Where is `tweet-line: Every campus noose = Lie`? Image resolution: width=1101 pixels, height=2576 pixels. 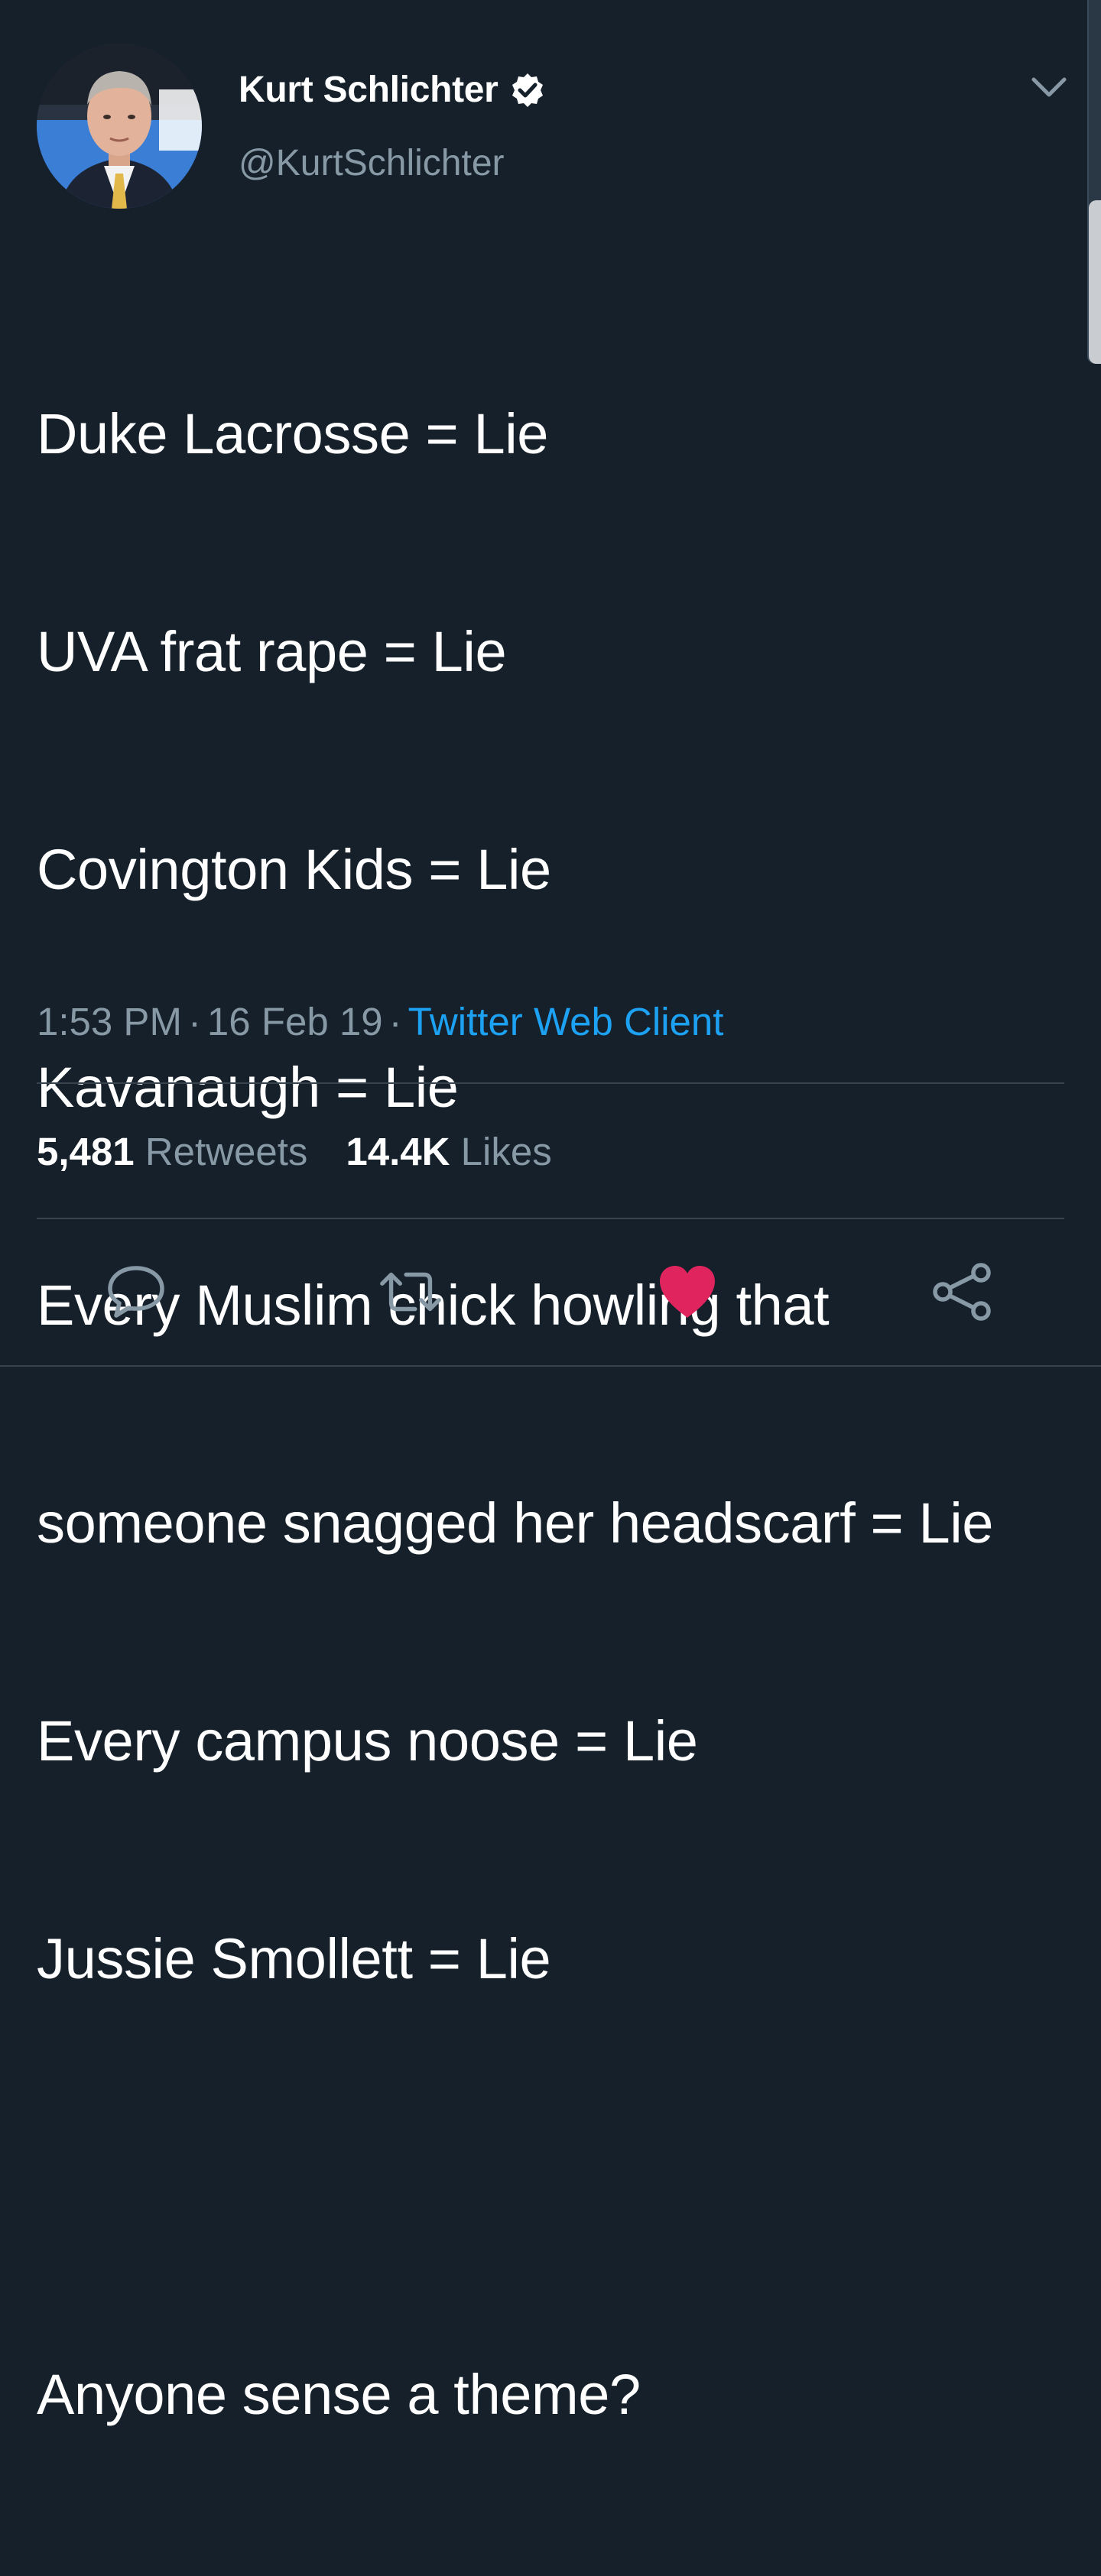 tweet-line: Every campus noose = Lie is located at coordinates (367, 1741).